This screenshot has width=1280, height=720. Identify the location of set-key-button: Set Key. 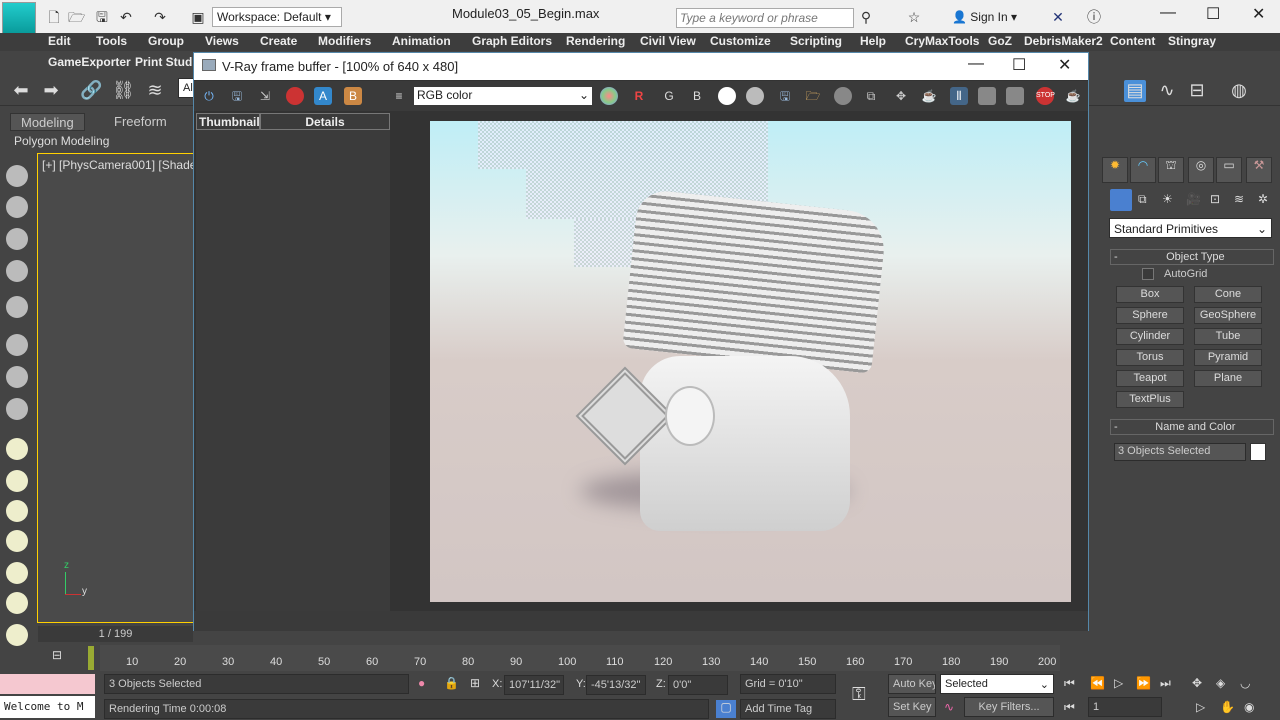
(912, 707).